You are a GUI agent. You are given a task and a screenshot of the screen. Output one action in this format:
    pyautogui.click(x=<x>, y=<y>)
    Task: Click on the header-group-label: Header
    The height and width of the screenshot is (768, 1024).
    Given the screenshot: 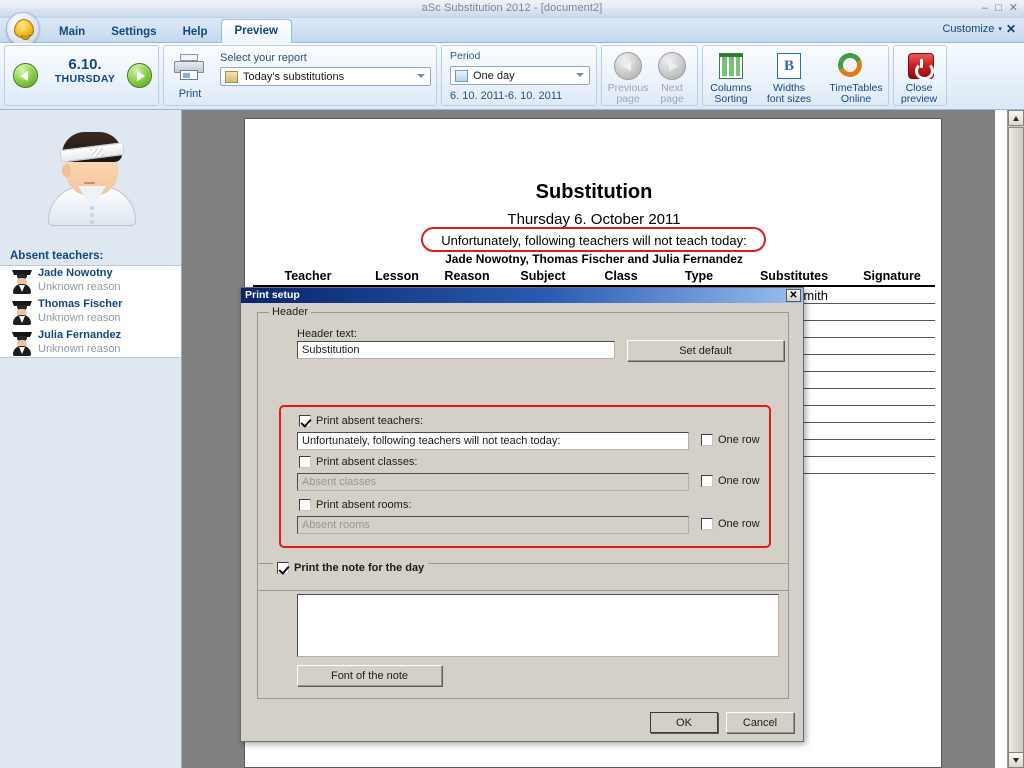 What is the action you would take?
    pyautogui.click(x=290, y=312)
    